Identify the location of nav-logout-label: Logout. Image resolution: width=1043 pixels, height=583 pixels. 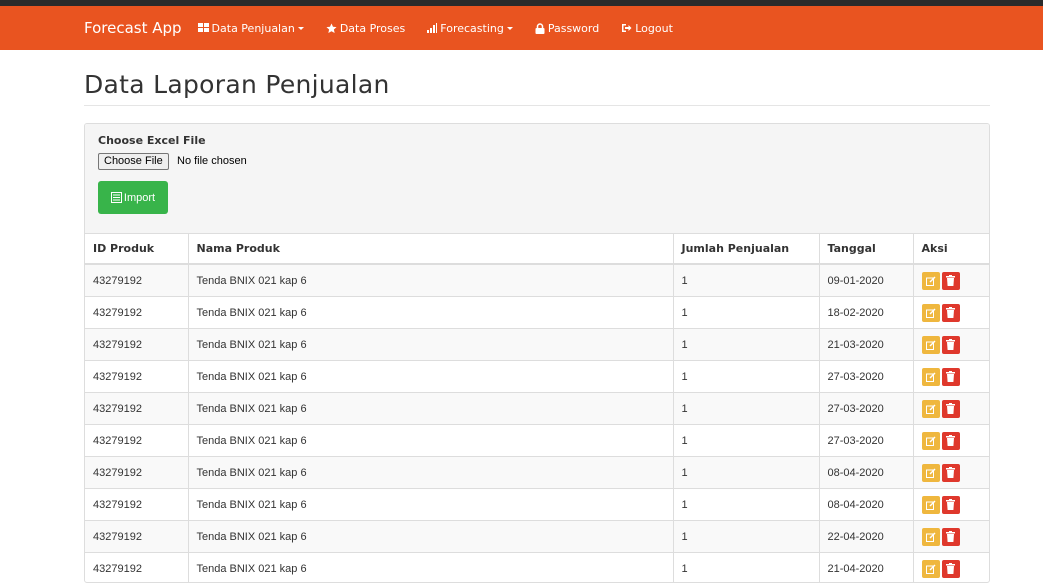
(654, 28).